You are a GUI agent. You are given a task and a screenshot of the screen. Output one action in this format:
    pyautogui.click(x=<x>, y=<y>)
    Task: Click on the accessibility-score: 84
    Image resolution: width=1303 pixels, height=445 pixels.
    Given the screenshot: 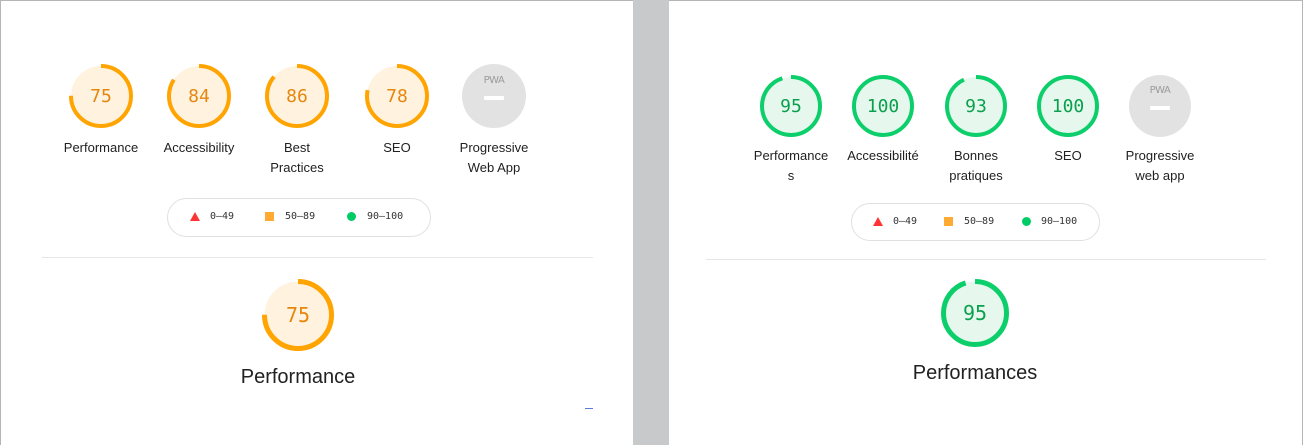 What is the action you would take?
    pyautogui.click(x=199, y=96)
    